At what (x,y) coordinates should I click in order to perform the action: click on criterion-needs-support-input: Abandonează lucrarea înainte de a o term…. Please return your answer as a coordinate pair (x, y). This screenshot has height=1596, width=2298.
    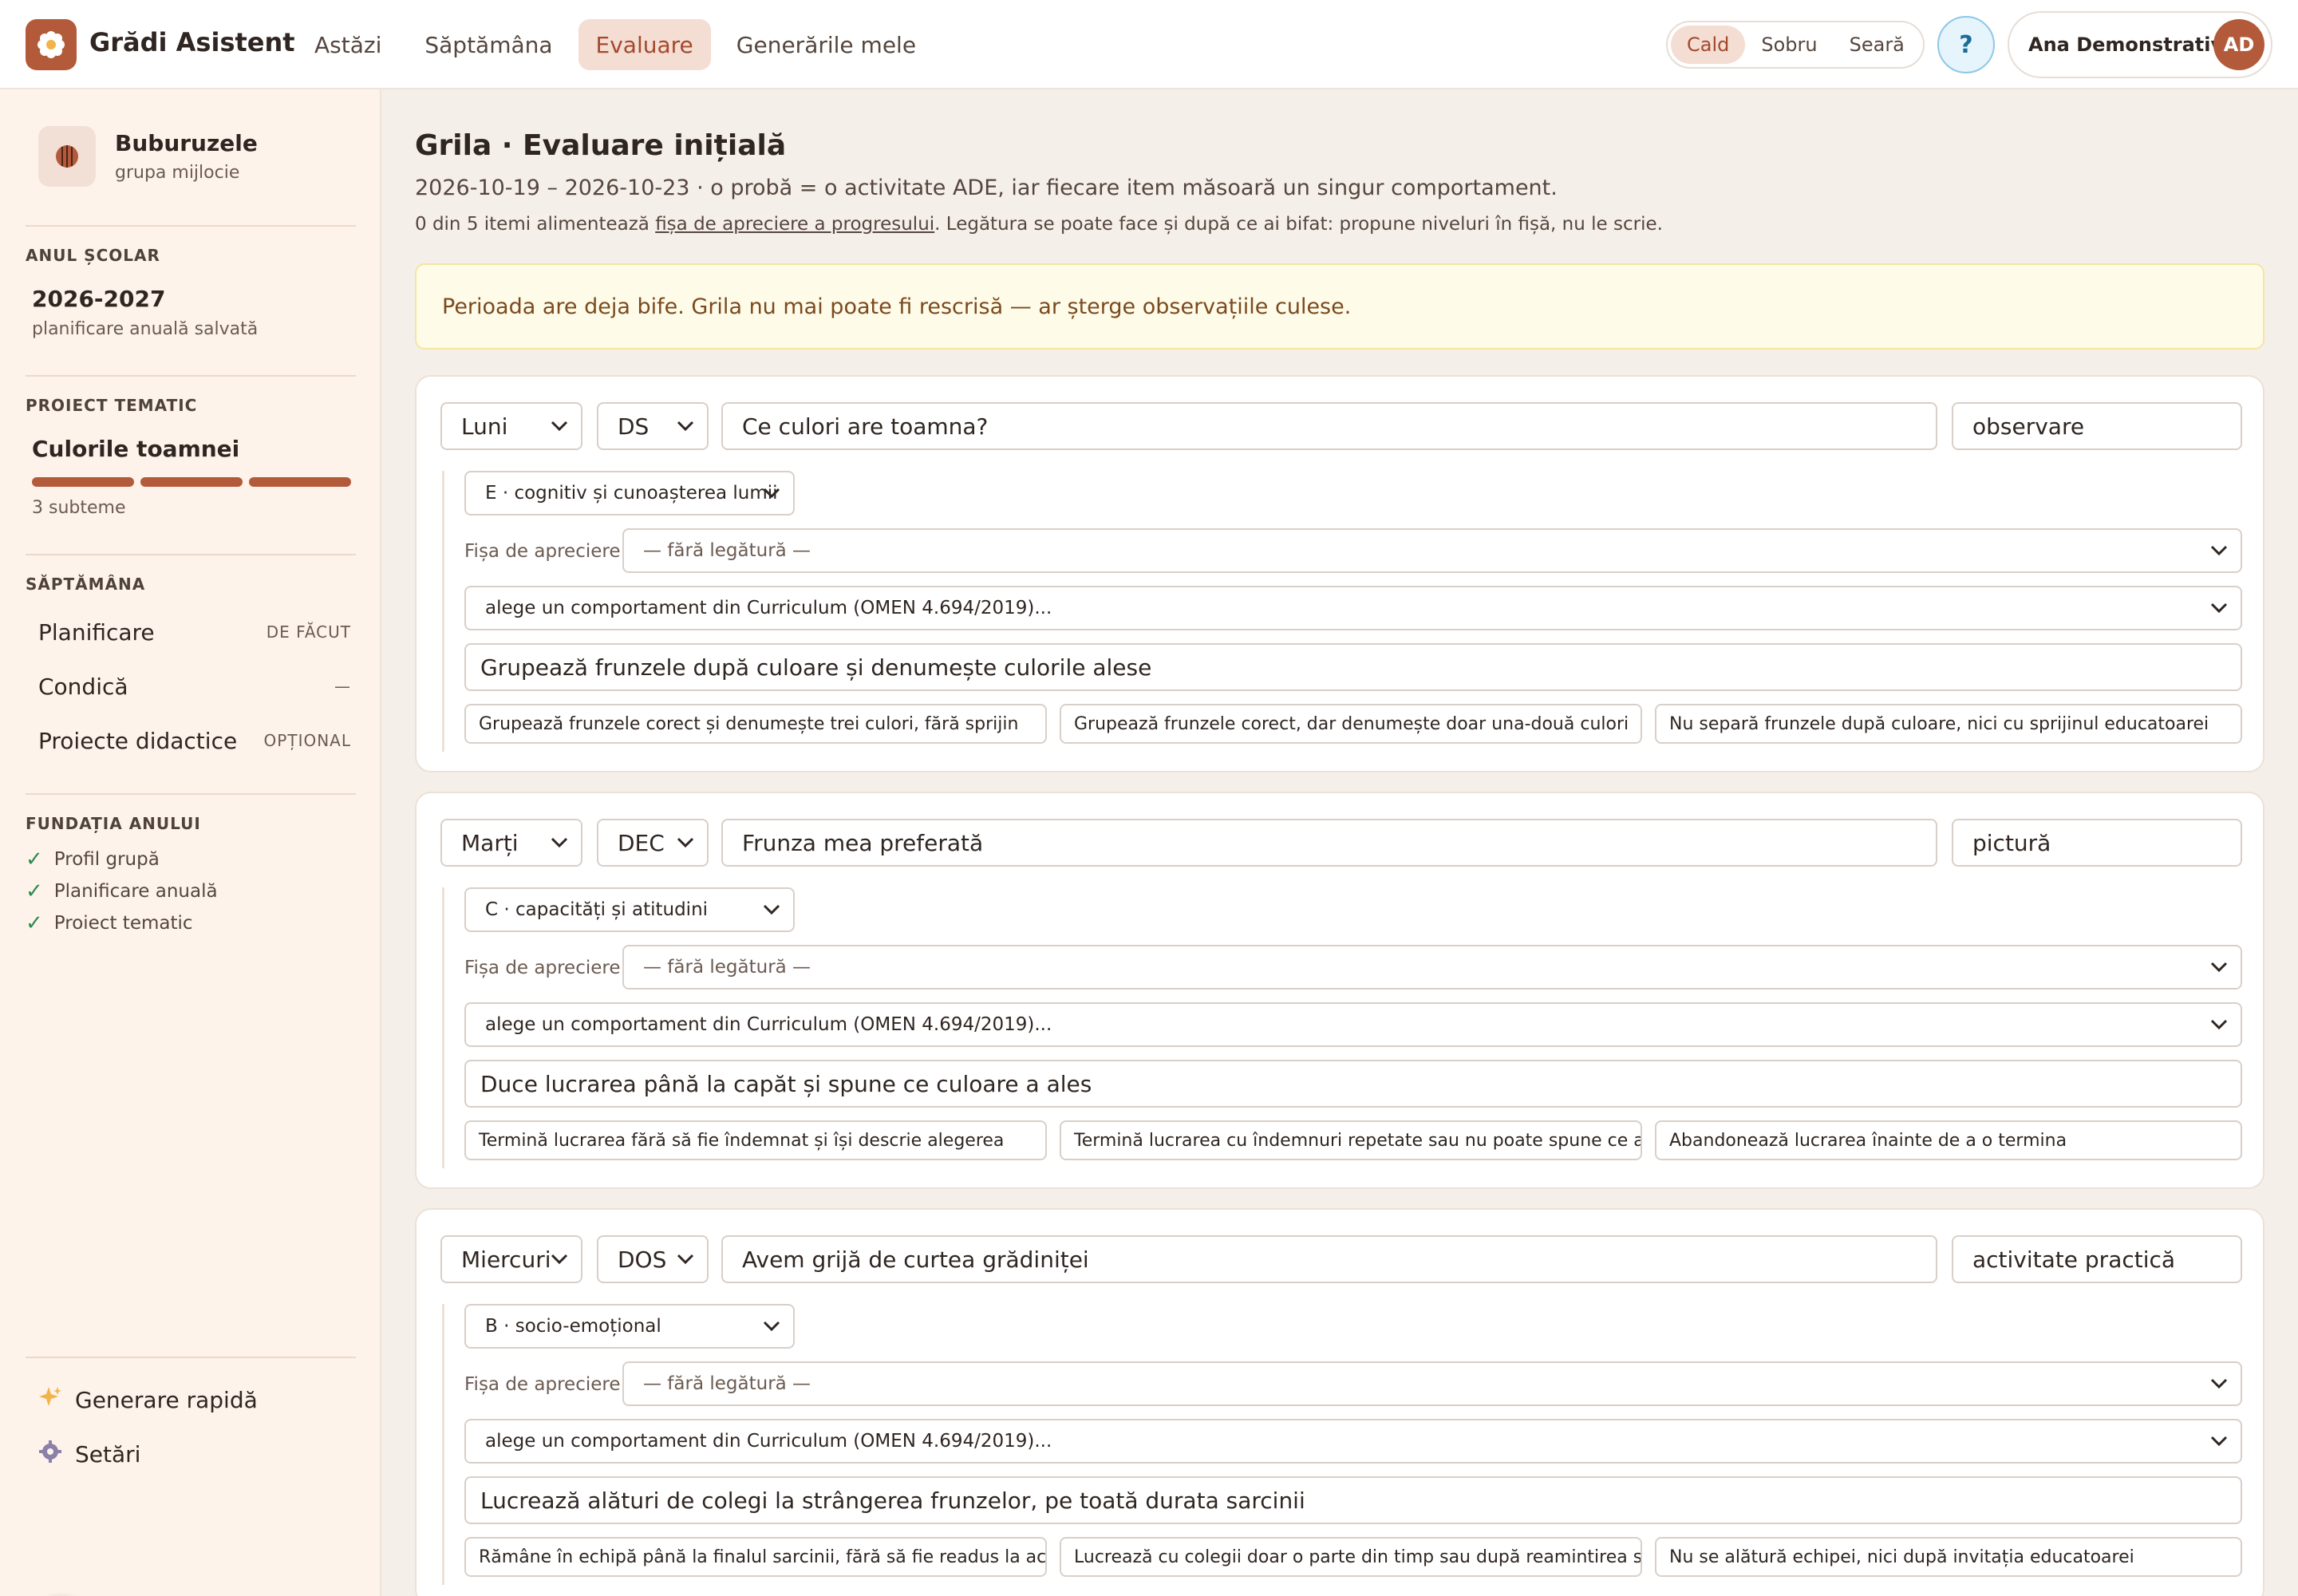
    Looking at the image, I should click on (1949, 1140).